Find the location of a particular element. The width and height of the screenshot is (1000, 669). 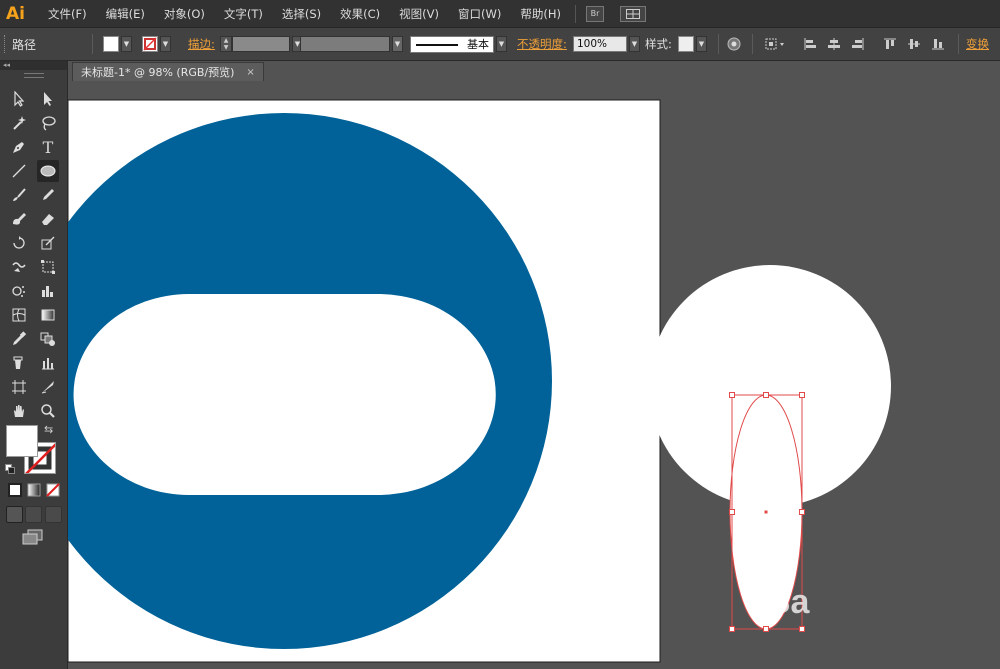

bridge-button: Br is located at coordinates (594, 13).